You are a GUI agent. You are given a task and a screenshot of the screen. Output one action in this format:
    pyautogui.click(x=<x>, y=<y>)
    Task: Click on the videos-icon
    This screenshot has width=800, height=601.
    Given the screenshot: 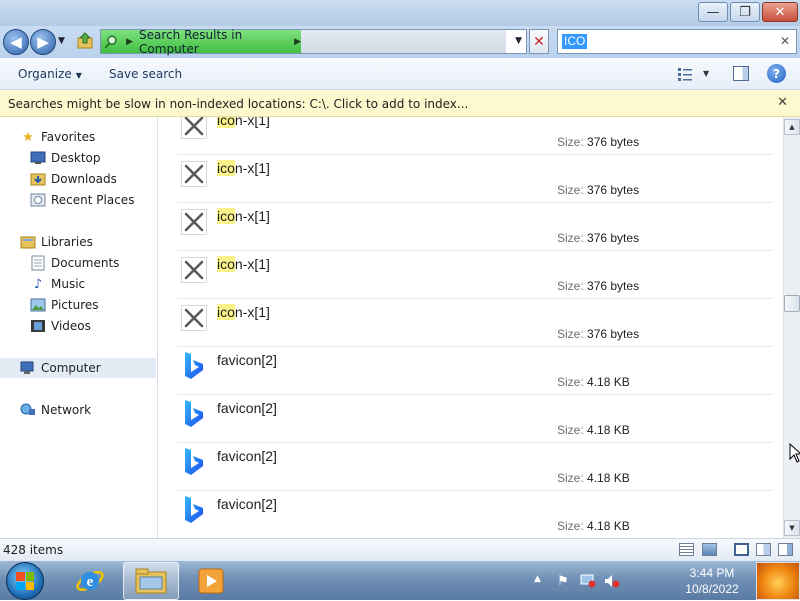 What is the action you would take?
    pyautogui.click(x=38, y=326)
    